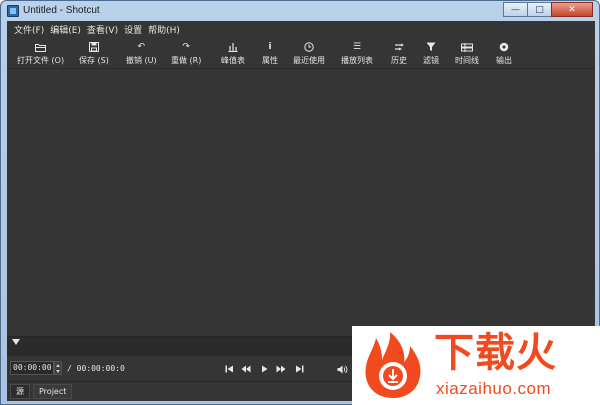 Image resolution: width=600 pixels, height=405 pixels. I want to click on undo-button: ↶ 撤销 (U), so click(141, 54).